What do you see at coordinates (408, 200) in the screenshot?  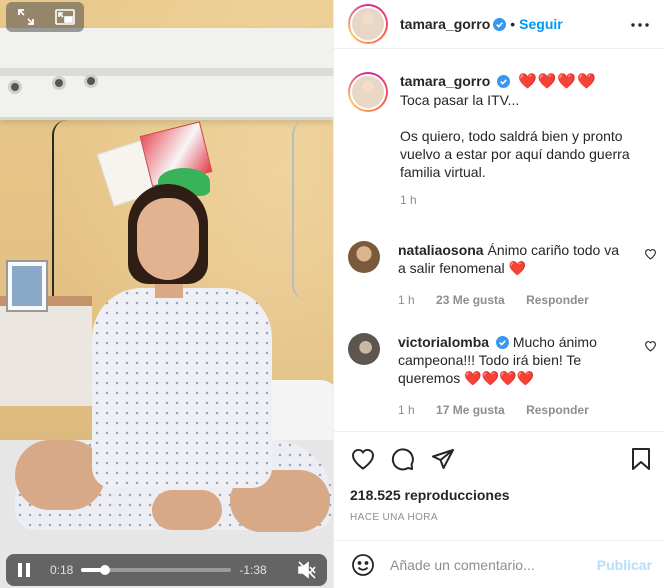 I see `caption-timestamp: 1 h` at bounding box center [408, 200].